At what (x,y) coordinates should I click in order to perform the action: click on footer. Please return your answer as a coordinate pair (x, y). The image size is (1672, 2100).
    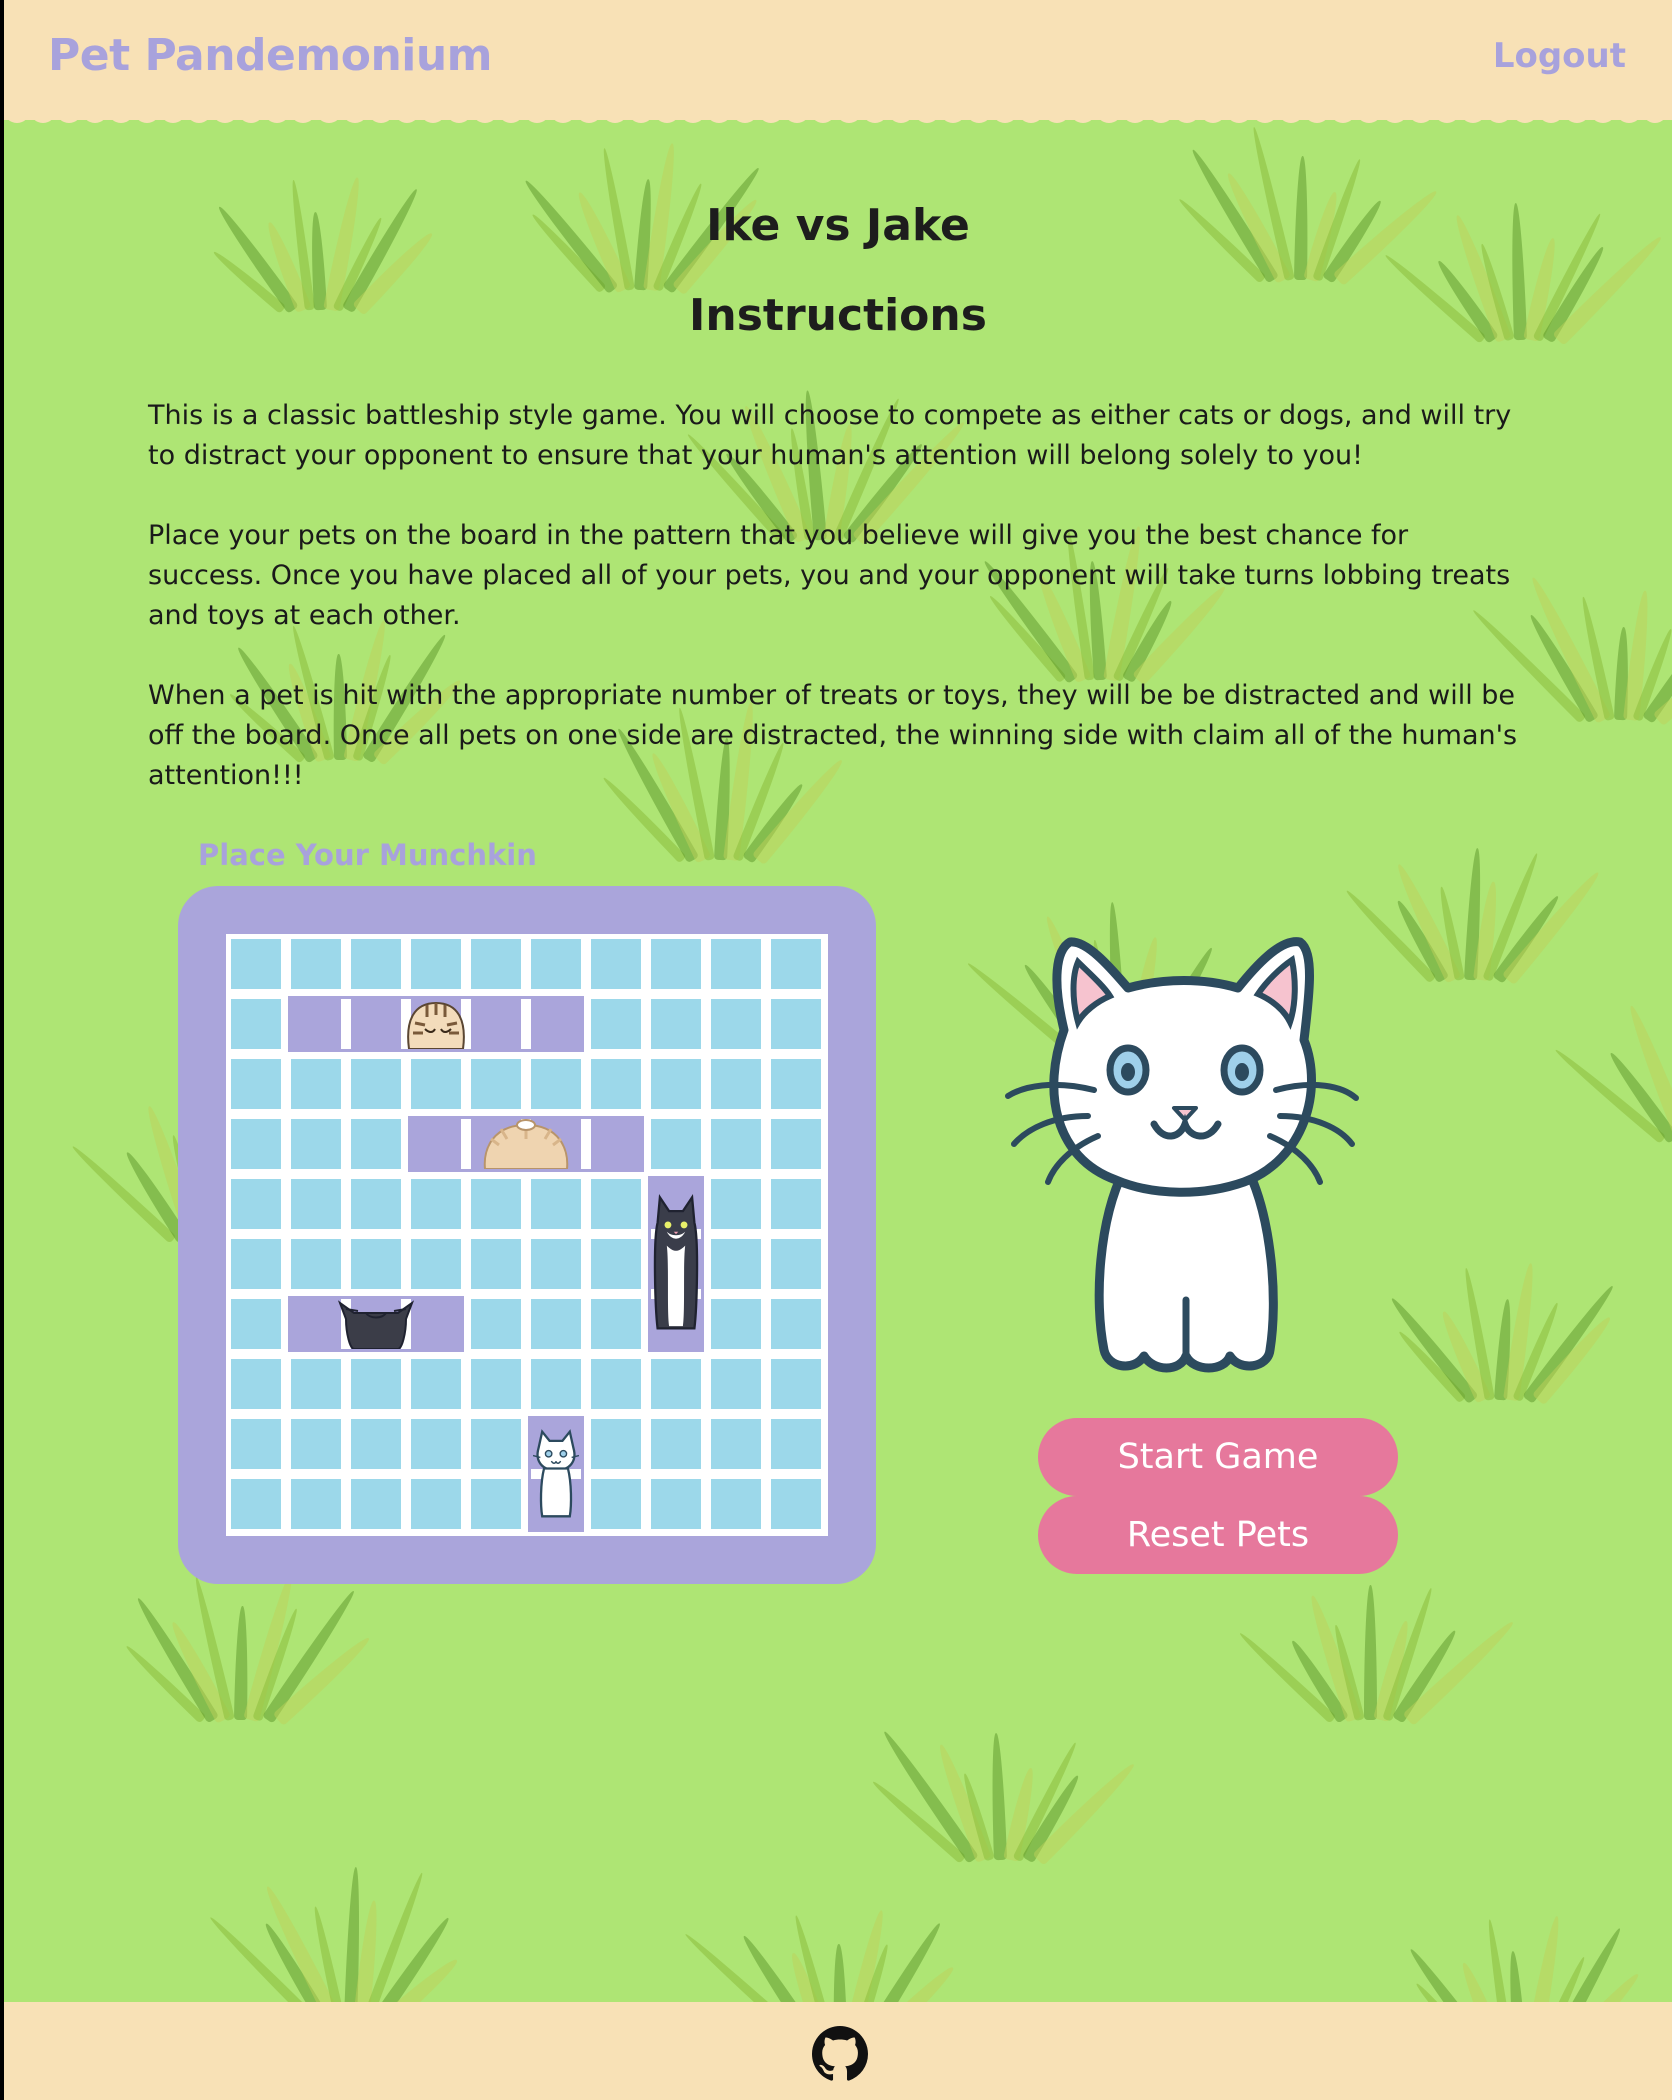
    Looking at the image, I should click on (838, 2051).